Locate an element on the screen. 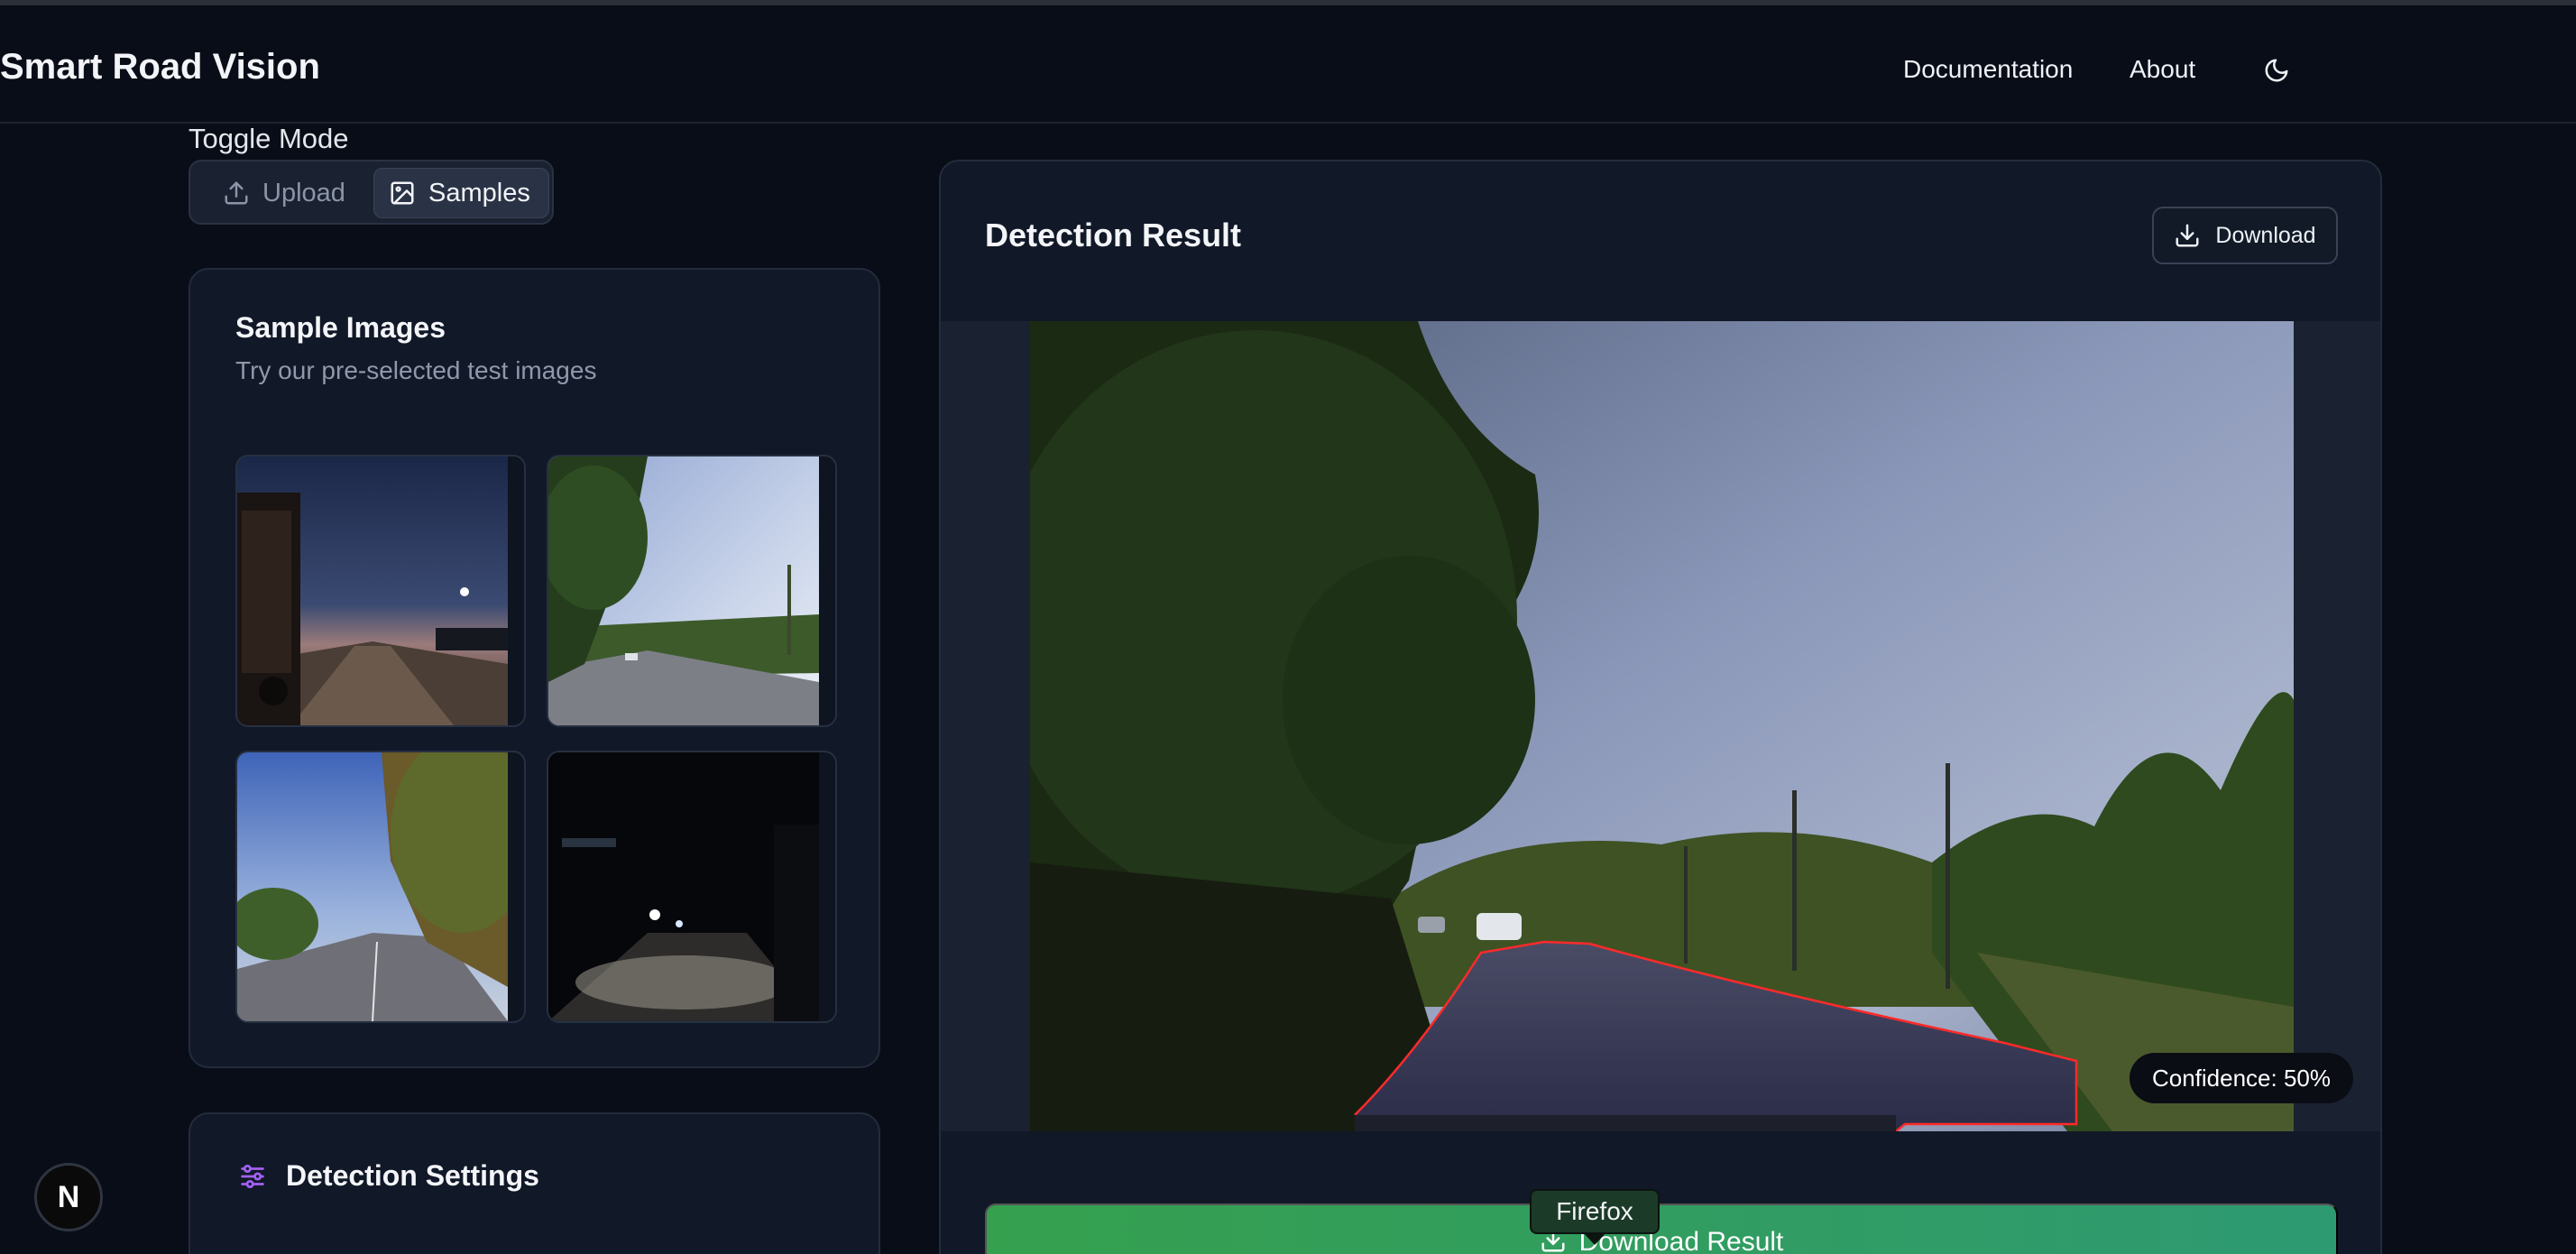  moon-icon is located at coordinates (2276, 70).